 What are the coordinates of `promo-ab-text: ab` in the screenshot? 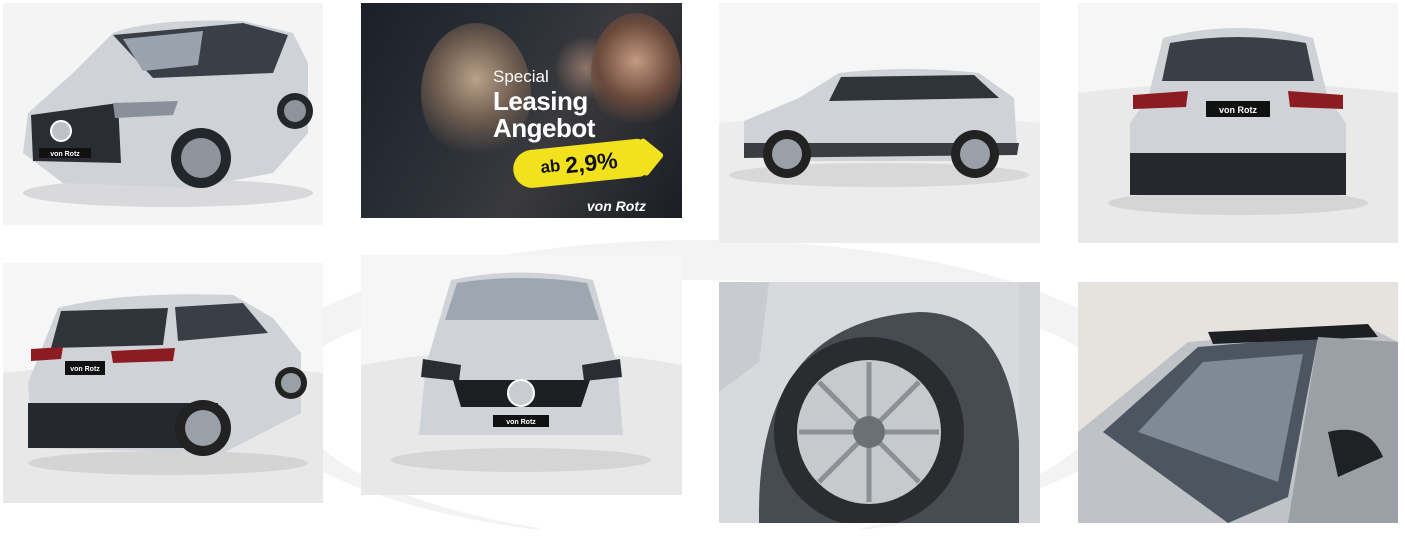 It's located at (550, 166).